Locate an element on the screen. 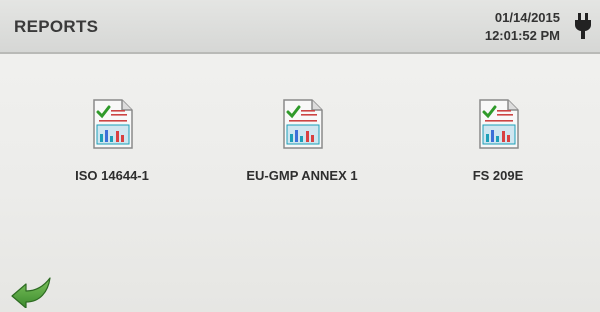 The height and width of the screenshot is (312, 600). report-eu-gmp-annex-1-button: EU-GMP ANNEX 1 is located at coordinates (302, 143).